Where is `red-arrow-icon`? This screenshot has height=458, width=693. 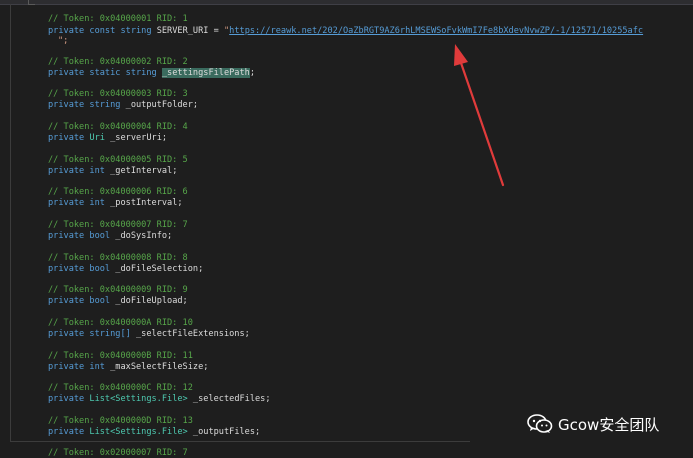
red-arrow-icon is located at coordinates (479, 115).